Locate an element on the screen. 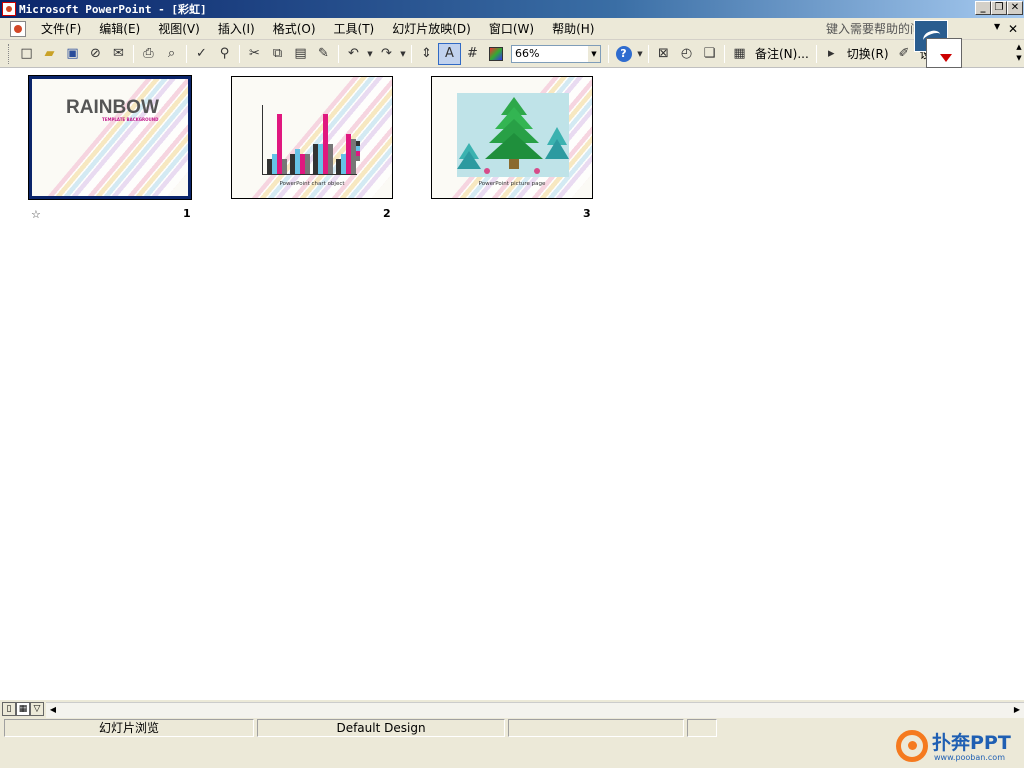  copy-icon: ⧉ is located at coordinates (277, 54).